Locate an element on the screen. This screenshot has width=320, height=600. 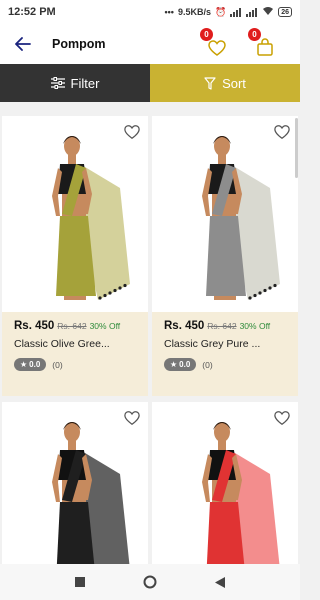
arrow-left-icon is located at coordinates (23, 44).